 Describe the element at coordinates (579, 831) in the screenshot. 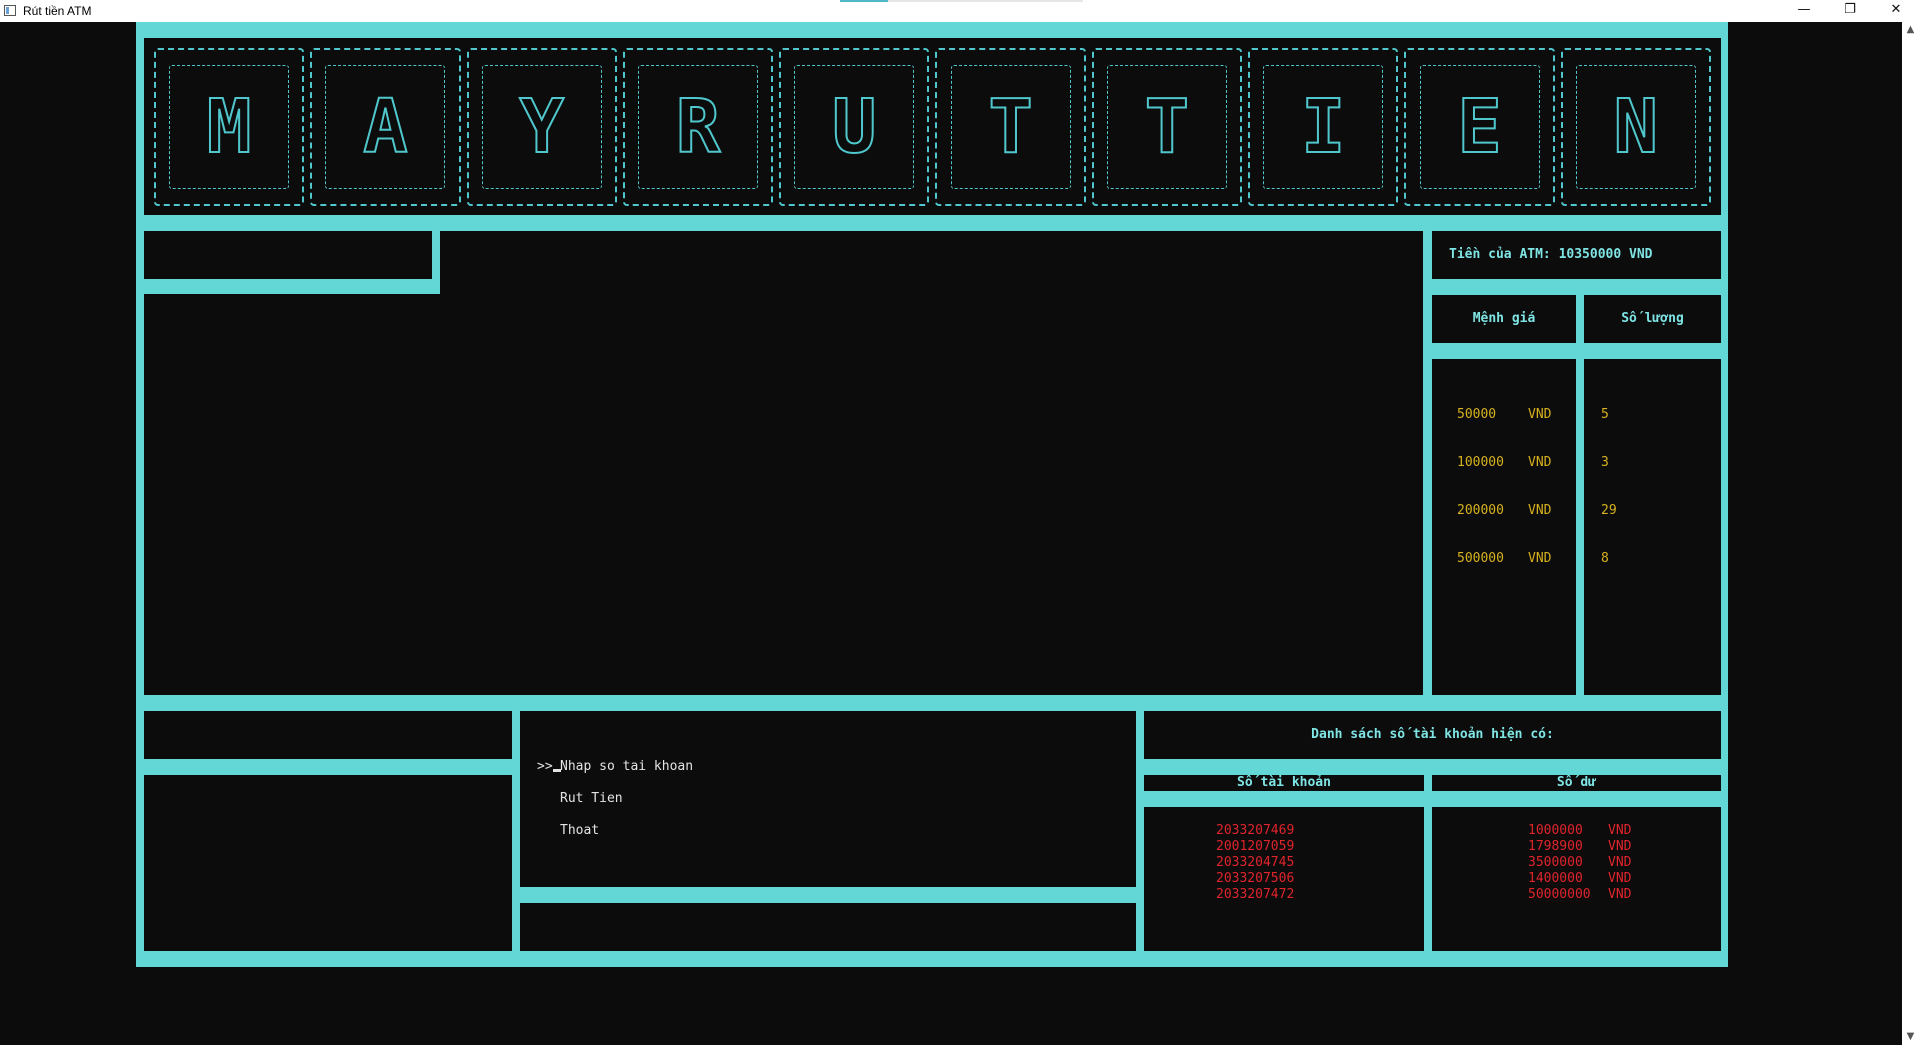

I see `menu-item-thoat: Thoat` at that location.